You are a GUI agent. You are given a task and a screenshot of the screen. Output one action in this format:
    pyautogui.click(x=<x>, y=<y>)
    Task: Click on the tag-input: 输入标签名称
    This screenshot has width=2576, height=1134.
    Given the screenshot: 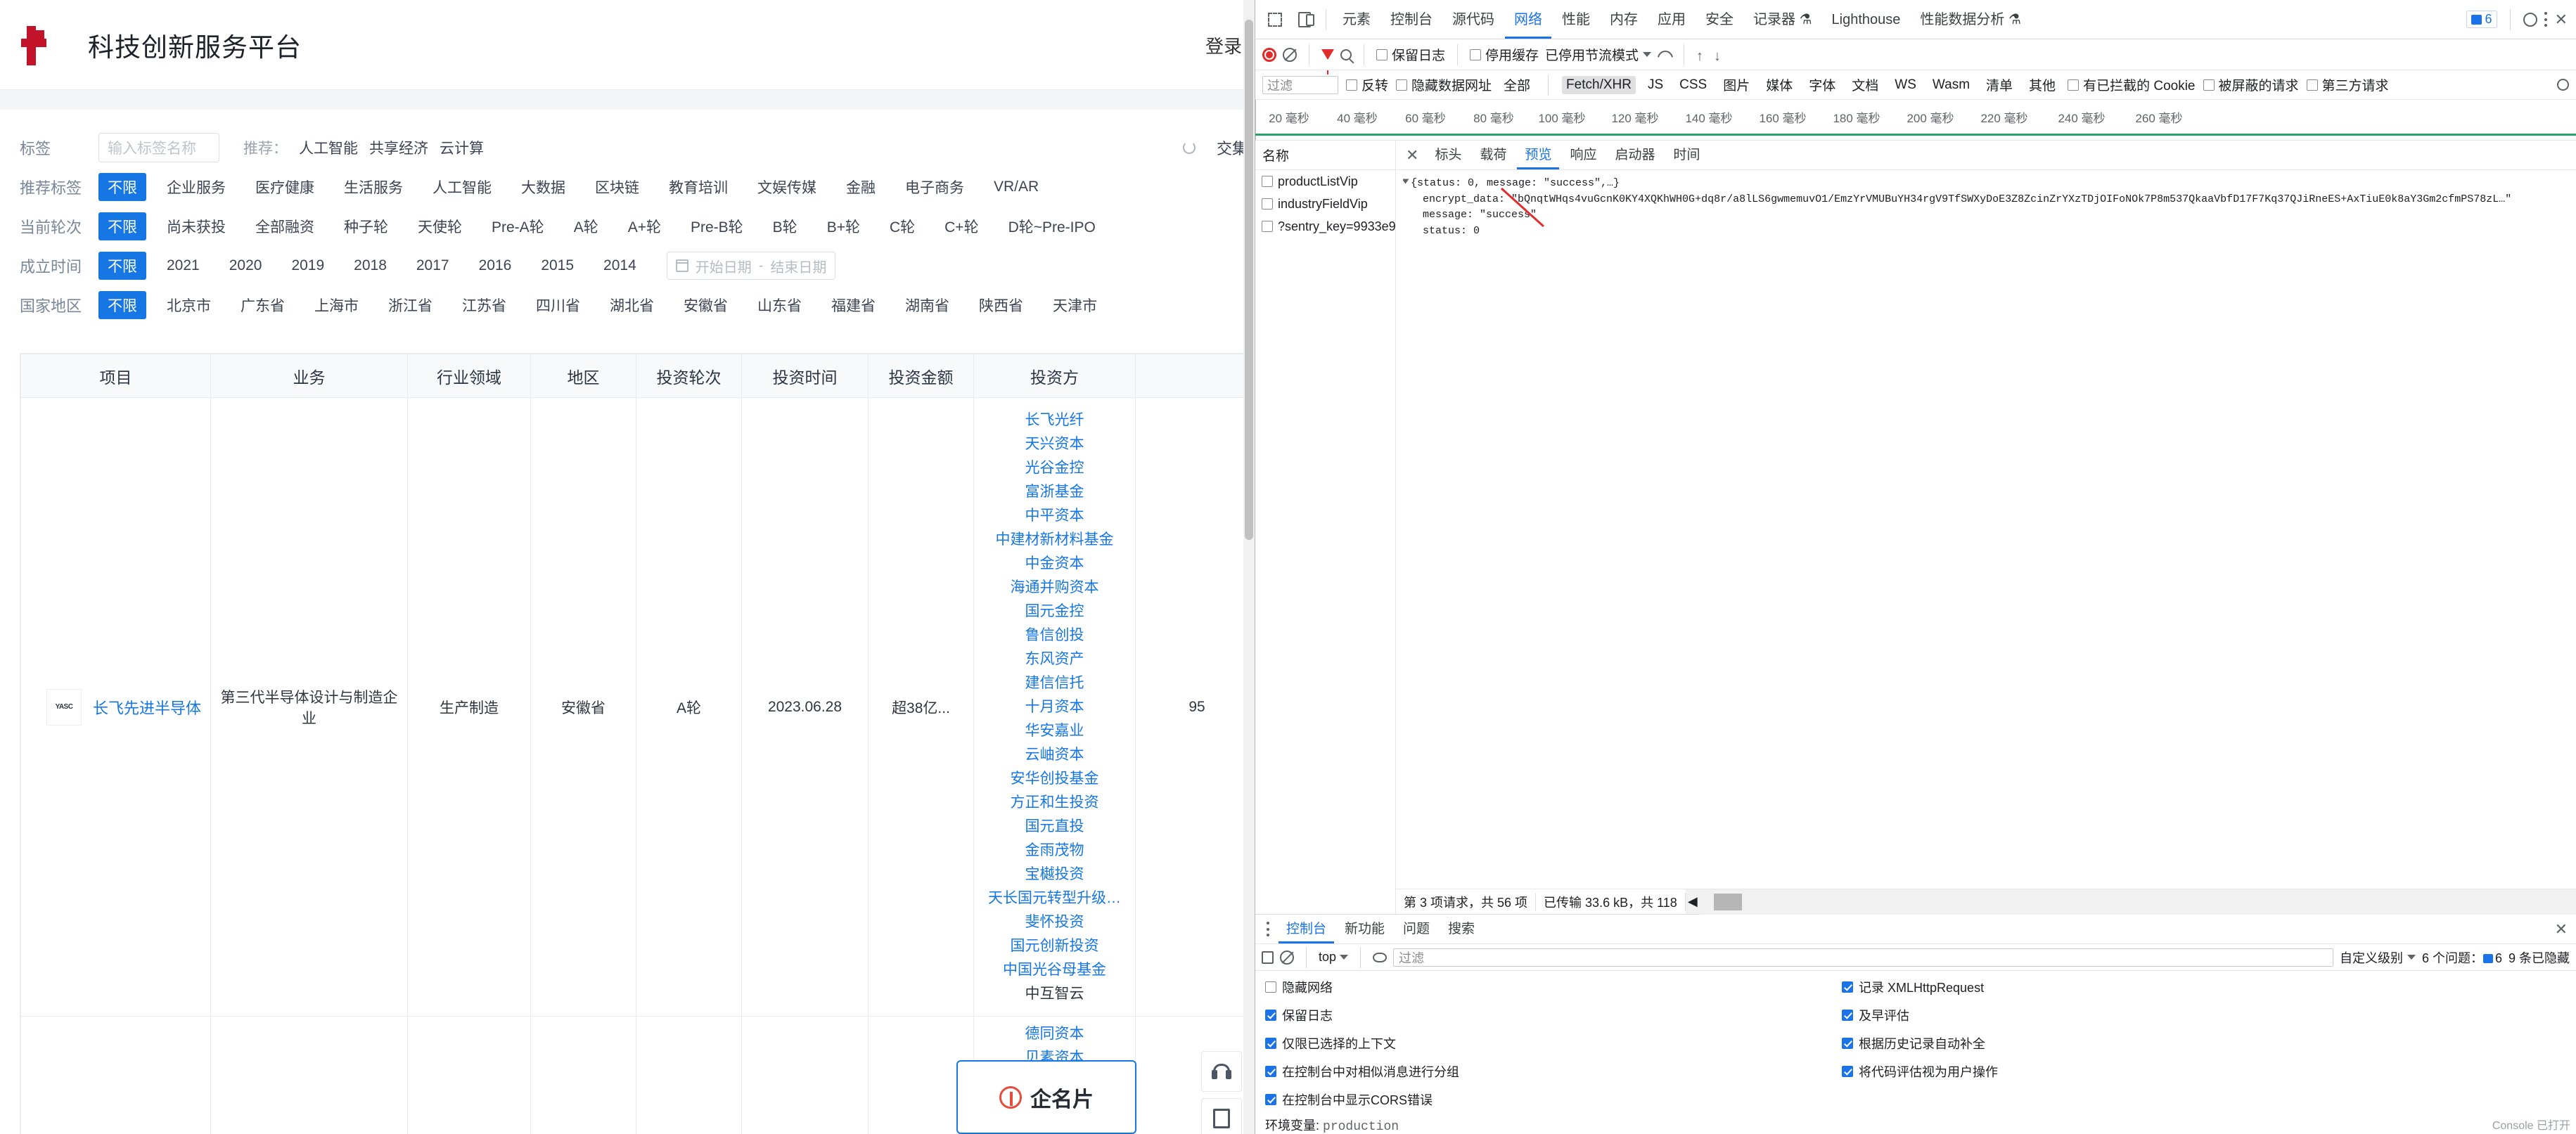 What is the action you would take?
    pyautogui.click(x=158, y=147)
    